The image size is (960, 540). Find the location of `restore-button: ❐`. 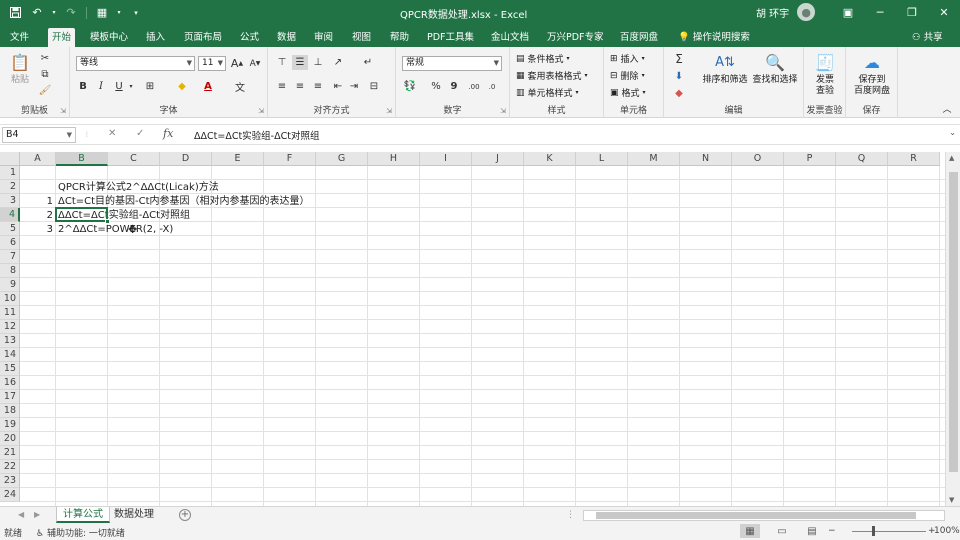

restore-button: ❐ is located at coordinates (912, 12).